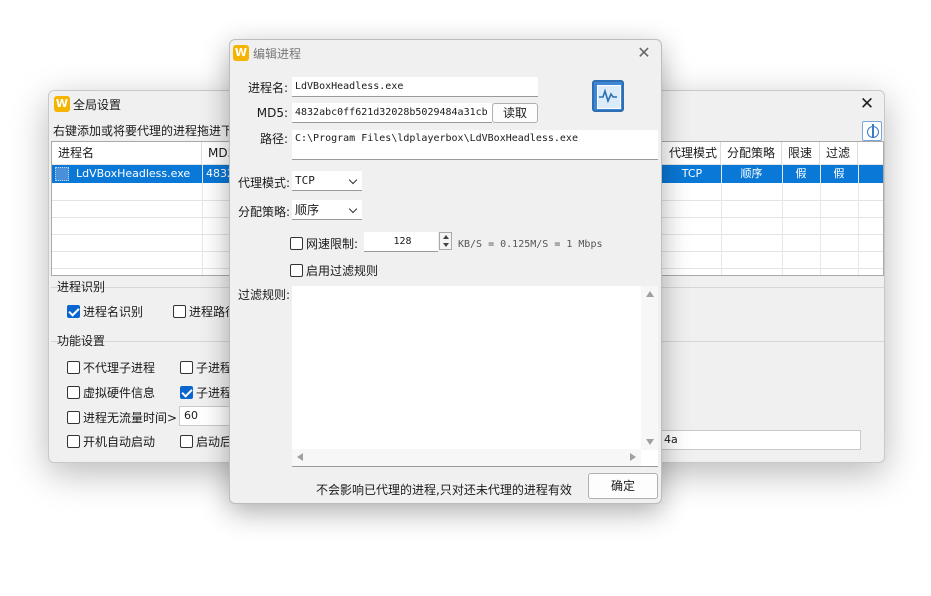  What do you see at coordinates (264, 138) in the screenshot?
I see `path-label: 路径:` at bounding box center [264, 138].